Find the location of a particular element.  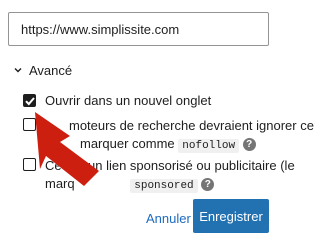

cancel-button: Annuler is located at coordinates (168, 219).